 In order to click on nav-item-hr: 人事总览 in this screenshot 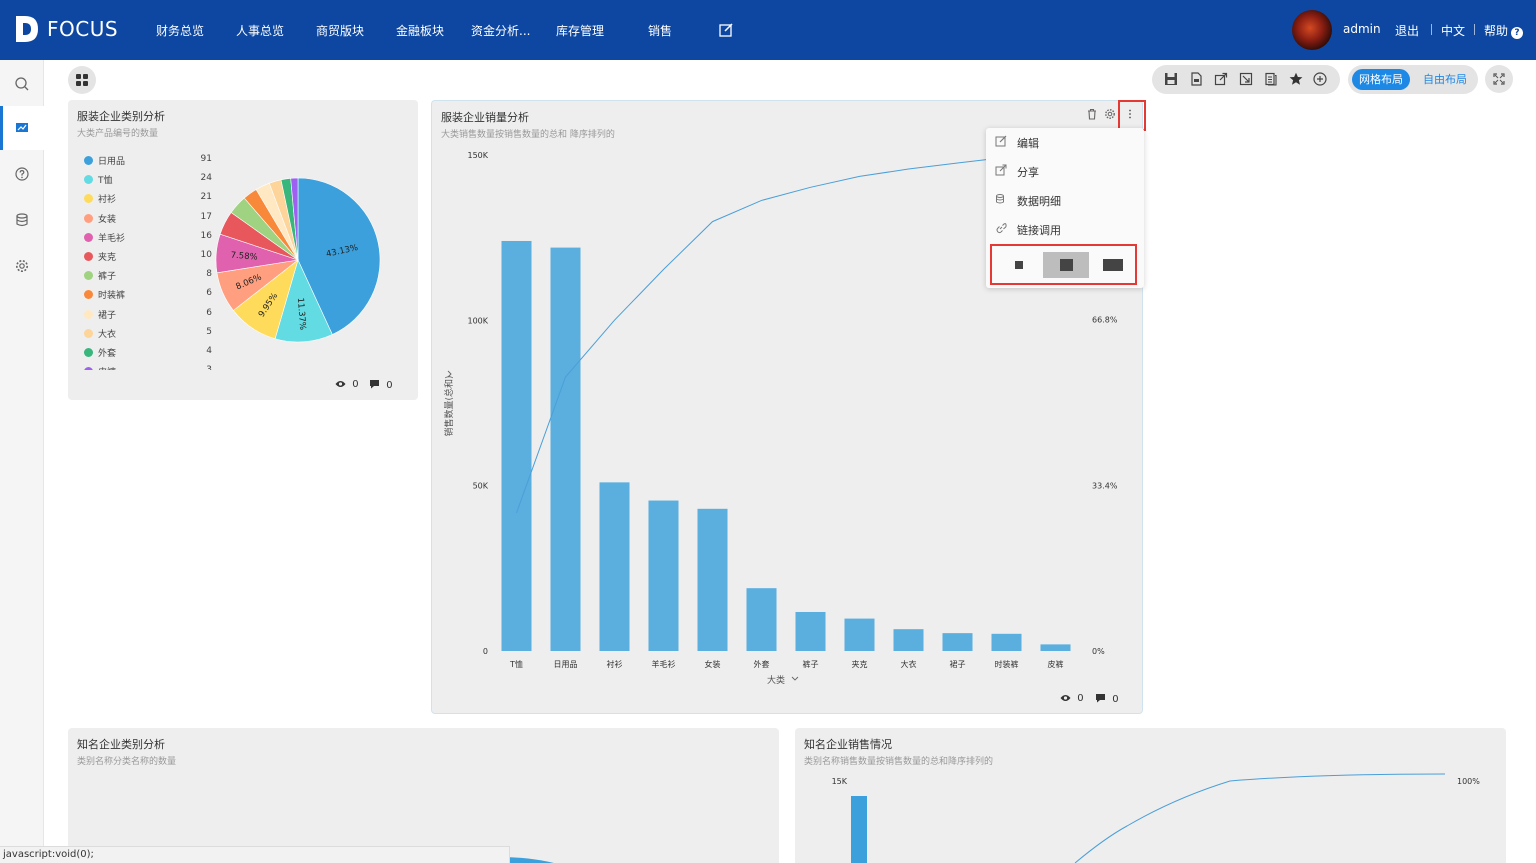, I will do `click(260, 30)`.